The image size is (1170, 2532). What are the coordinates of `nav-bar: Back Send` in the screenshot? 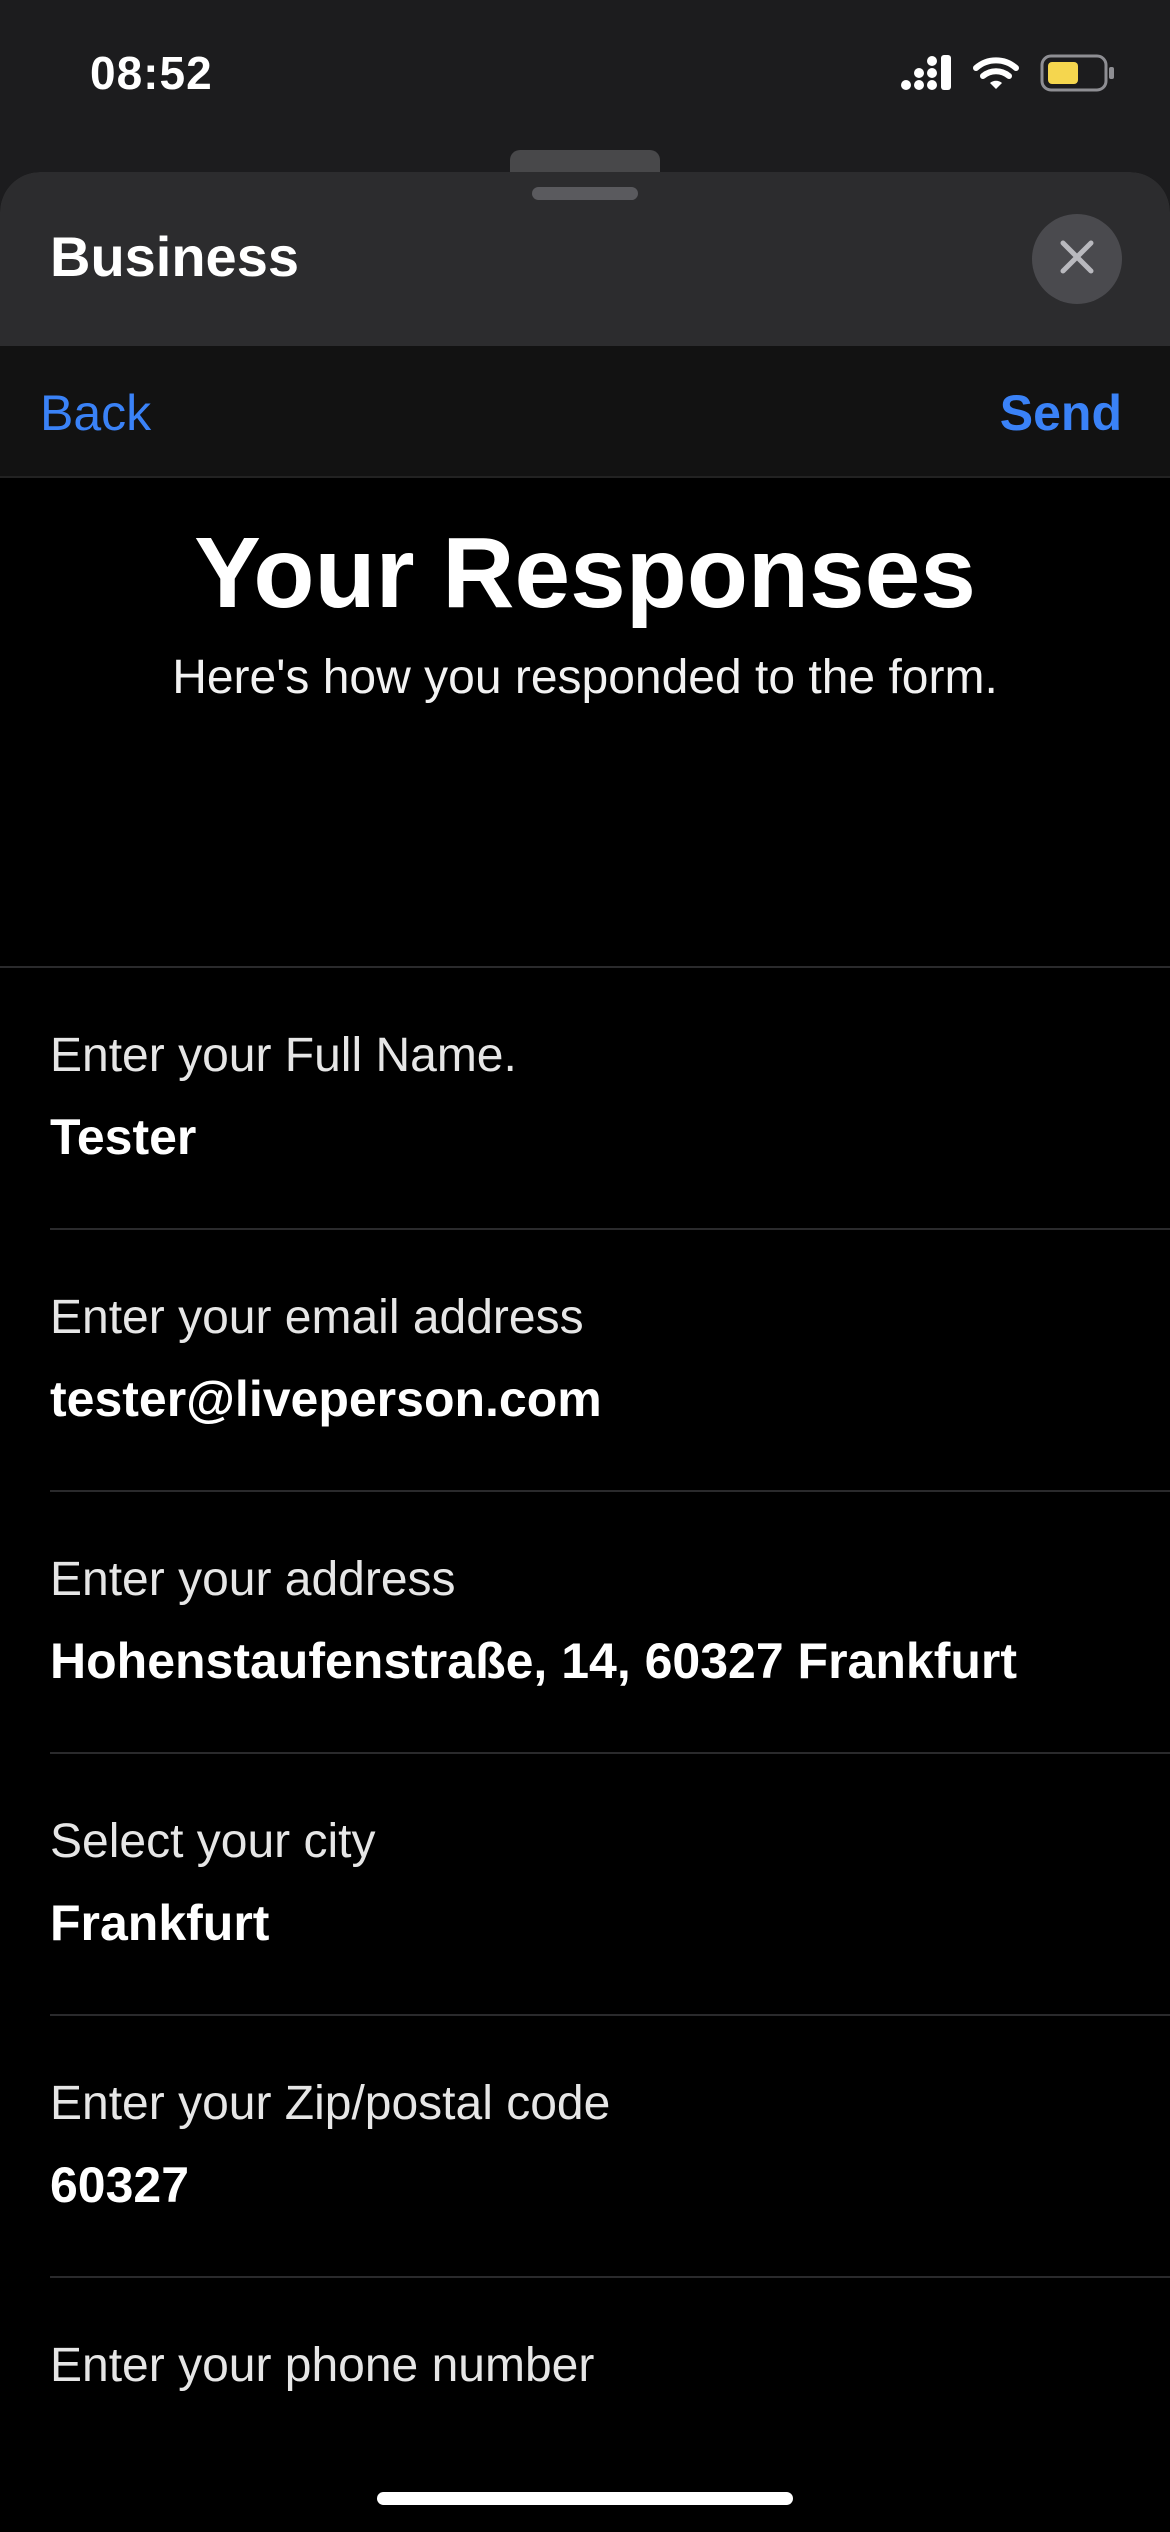 It's located at (585, 412).